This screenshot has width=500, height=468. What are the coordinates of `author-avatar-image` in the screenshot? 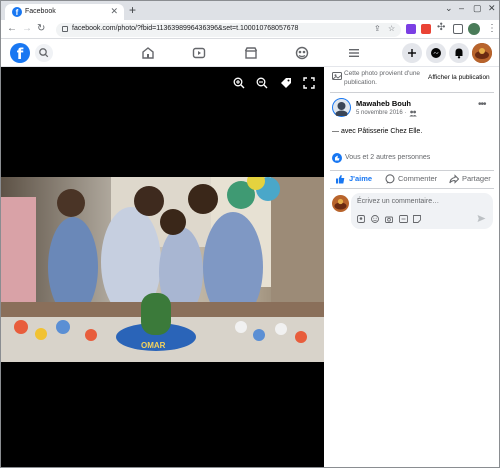 It's located at (341, 108).